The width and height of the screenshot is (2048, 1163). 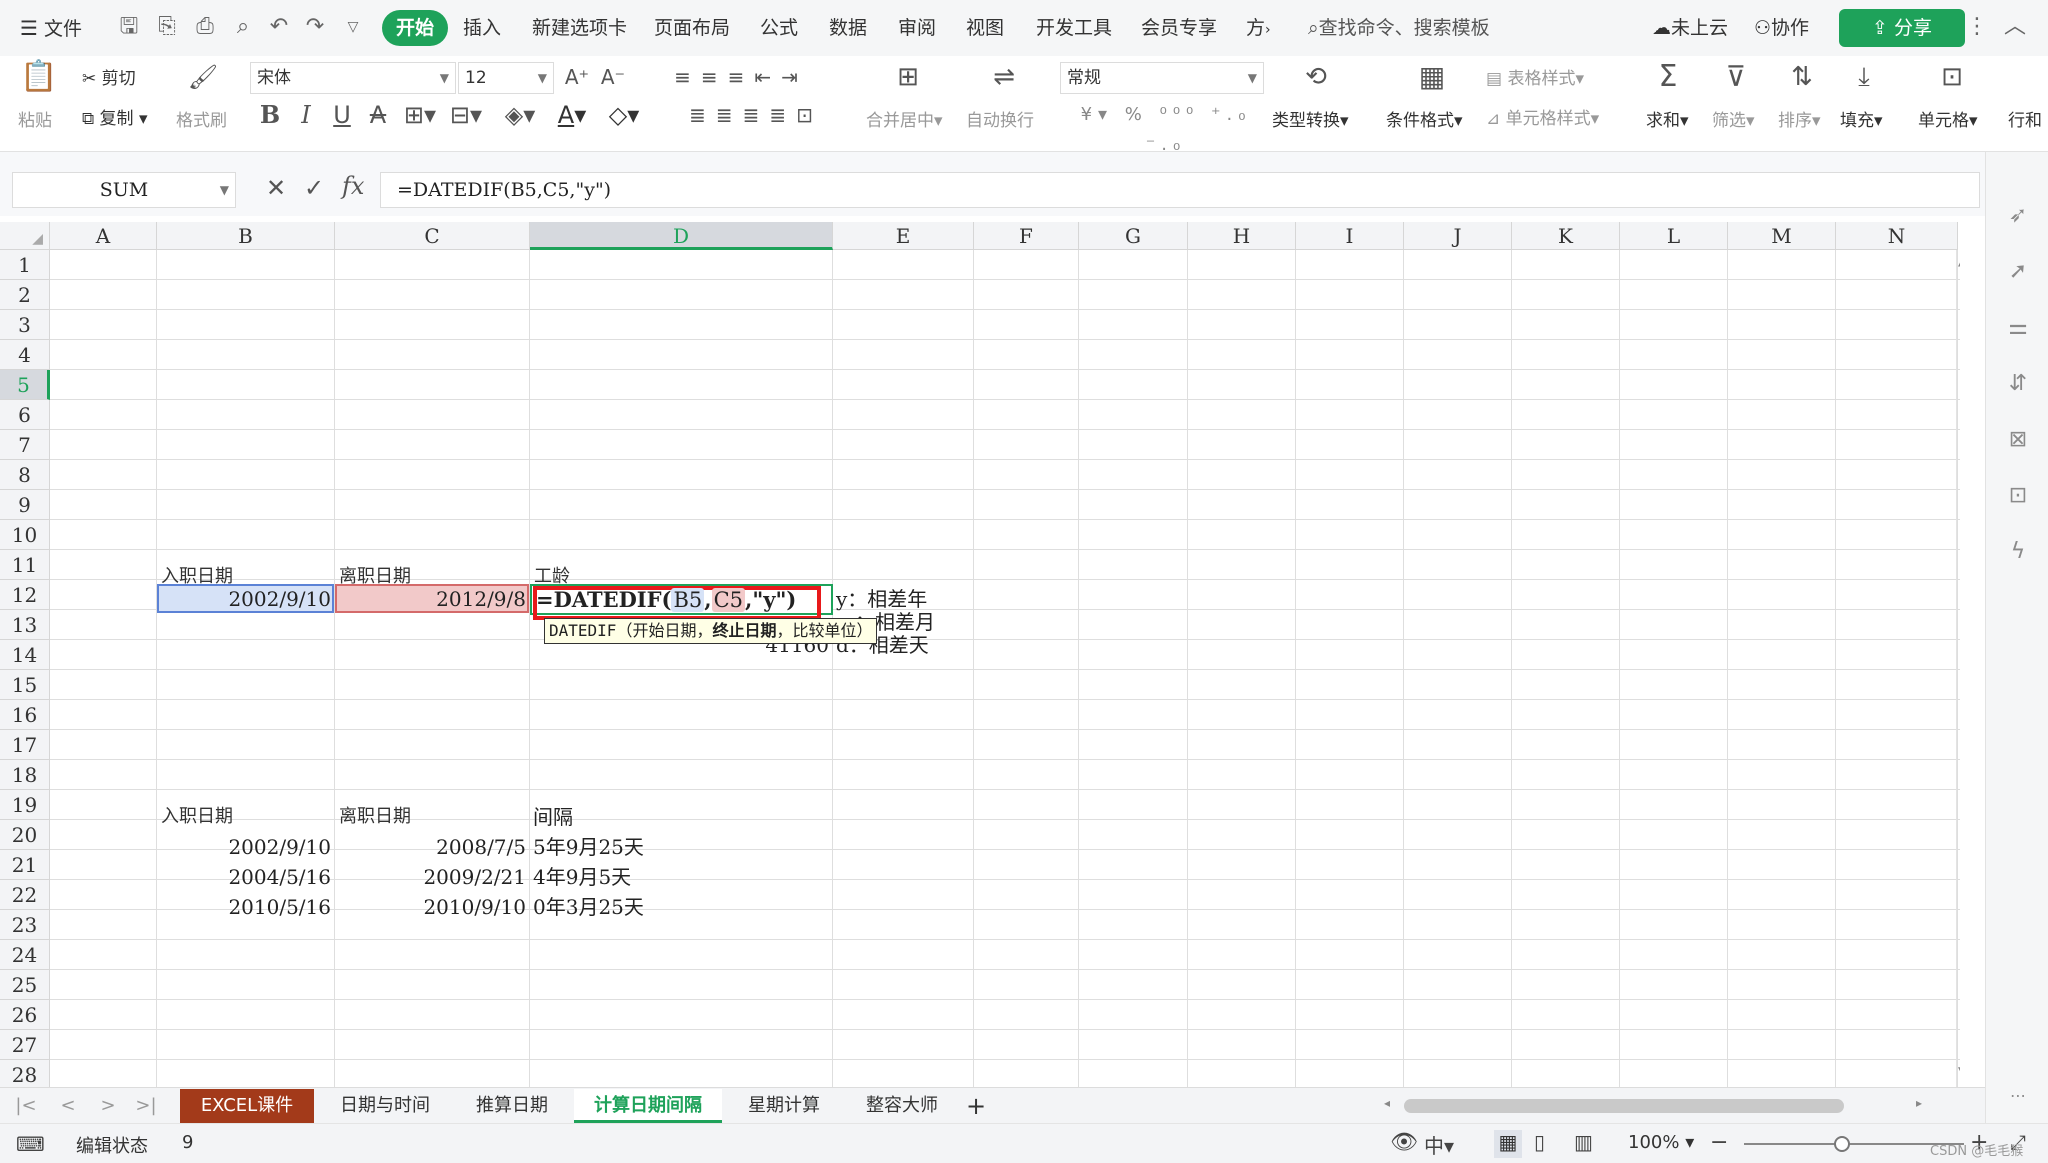 What do you see at coordinates (385, 1106) in the screenshot?
I see `sheet-tab-datetime: 日期与时间` at bounding box center [385, 1106].